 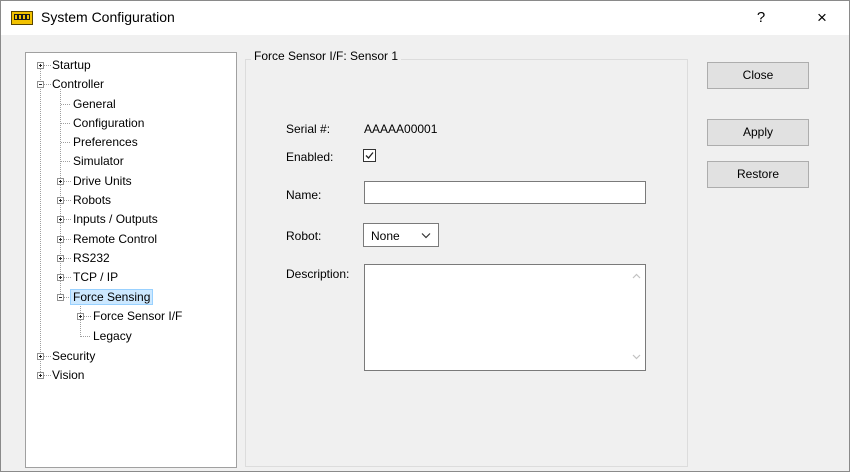 I want to click on tree-item-label: Preferences, so click(x=105, y=142).